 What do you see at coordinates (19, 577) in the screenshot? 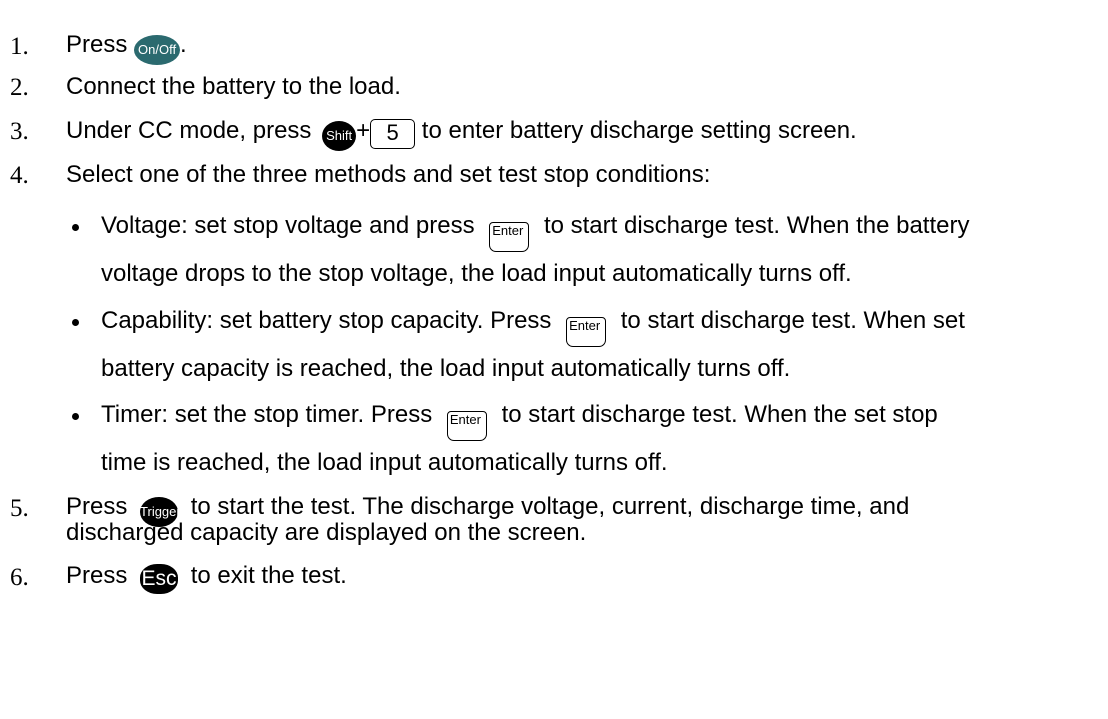
I see `step-number: 6.` at bounding box center [19, 577].